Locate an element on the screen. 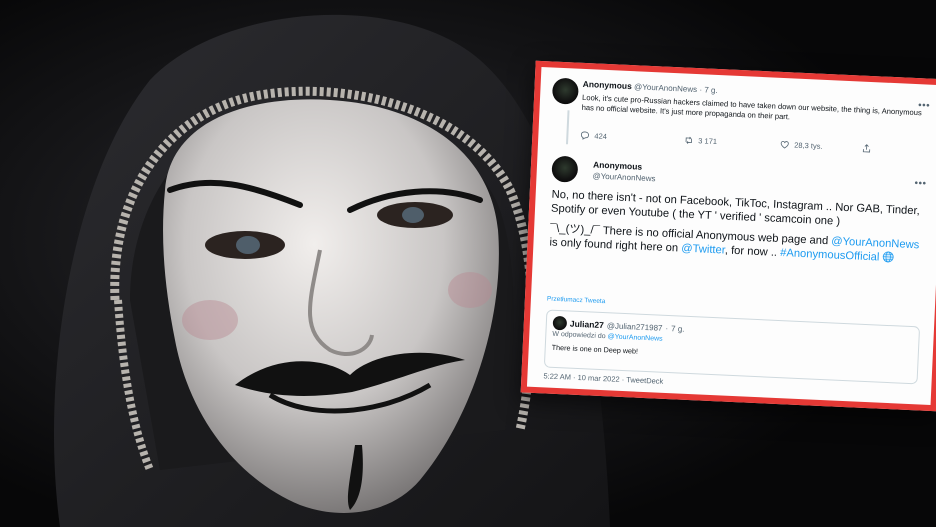 This screenshot has width=936, height=527. like-count: 28,3 tys. is located at coordinates (808, 145).